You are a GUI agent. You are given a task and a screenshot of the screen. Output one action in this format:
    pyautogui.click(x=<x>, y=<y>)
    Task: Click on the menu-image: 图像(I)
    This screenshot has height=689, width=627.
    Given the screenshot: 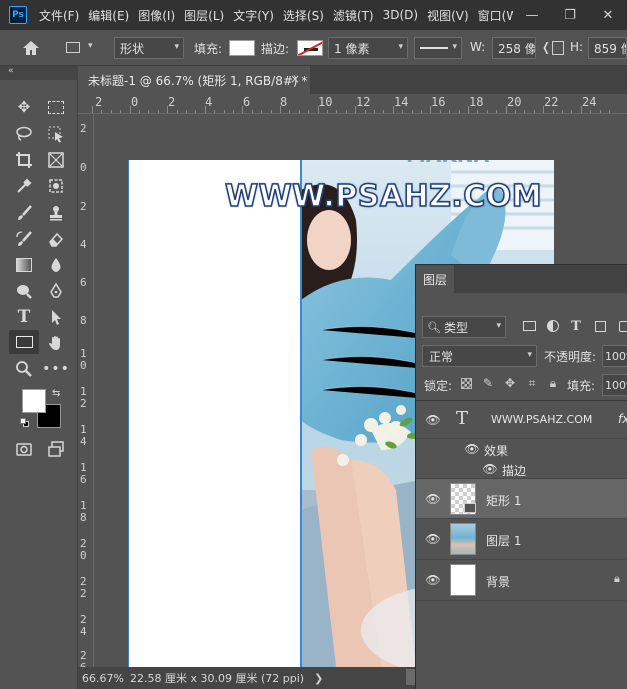 What is the action you would take?
    pyautogui.click(x=156, y=15)
    